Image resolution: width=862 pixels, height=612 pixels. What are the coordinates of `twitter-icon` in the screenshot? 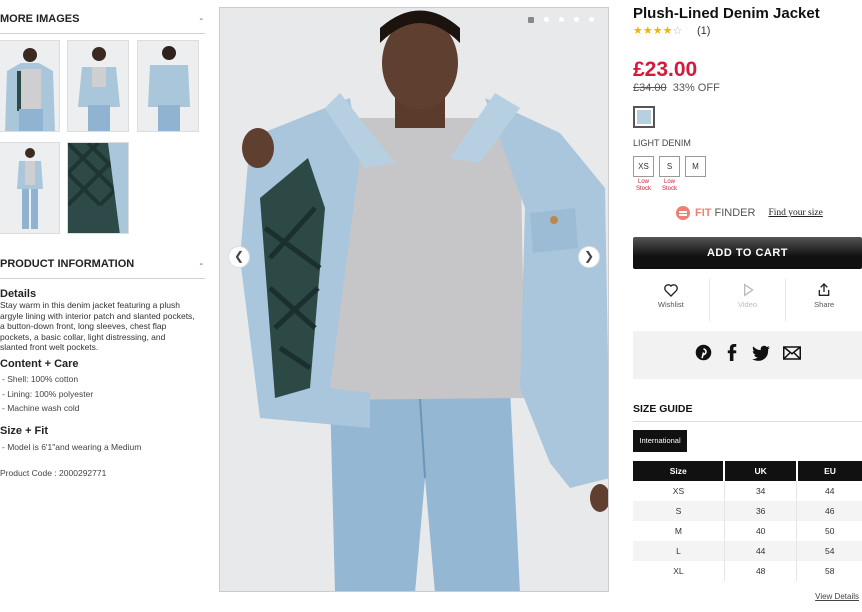 It's located at (760, 355).